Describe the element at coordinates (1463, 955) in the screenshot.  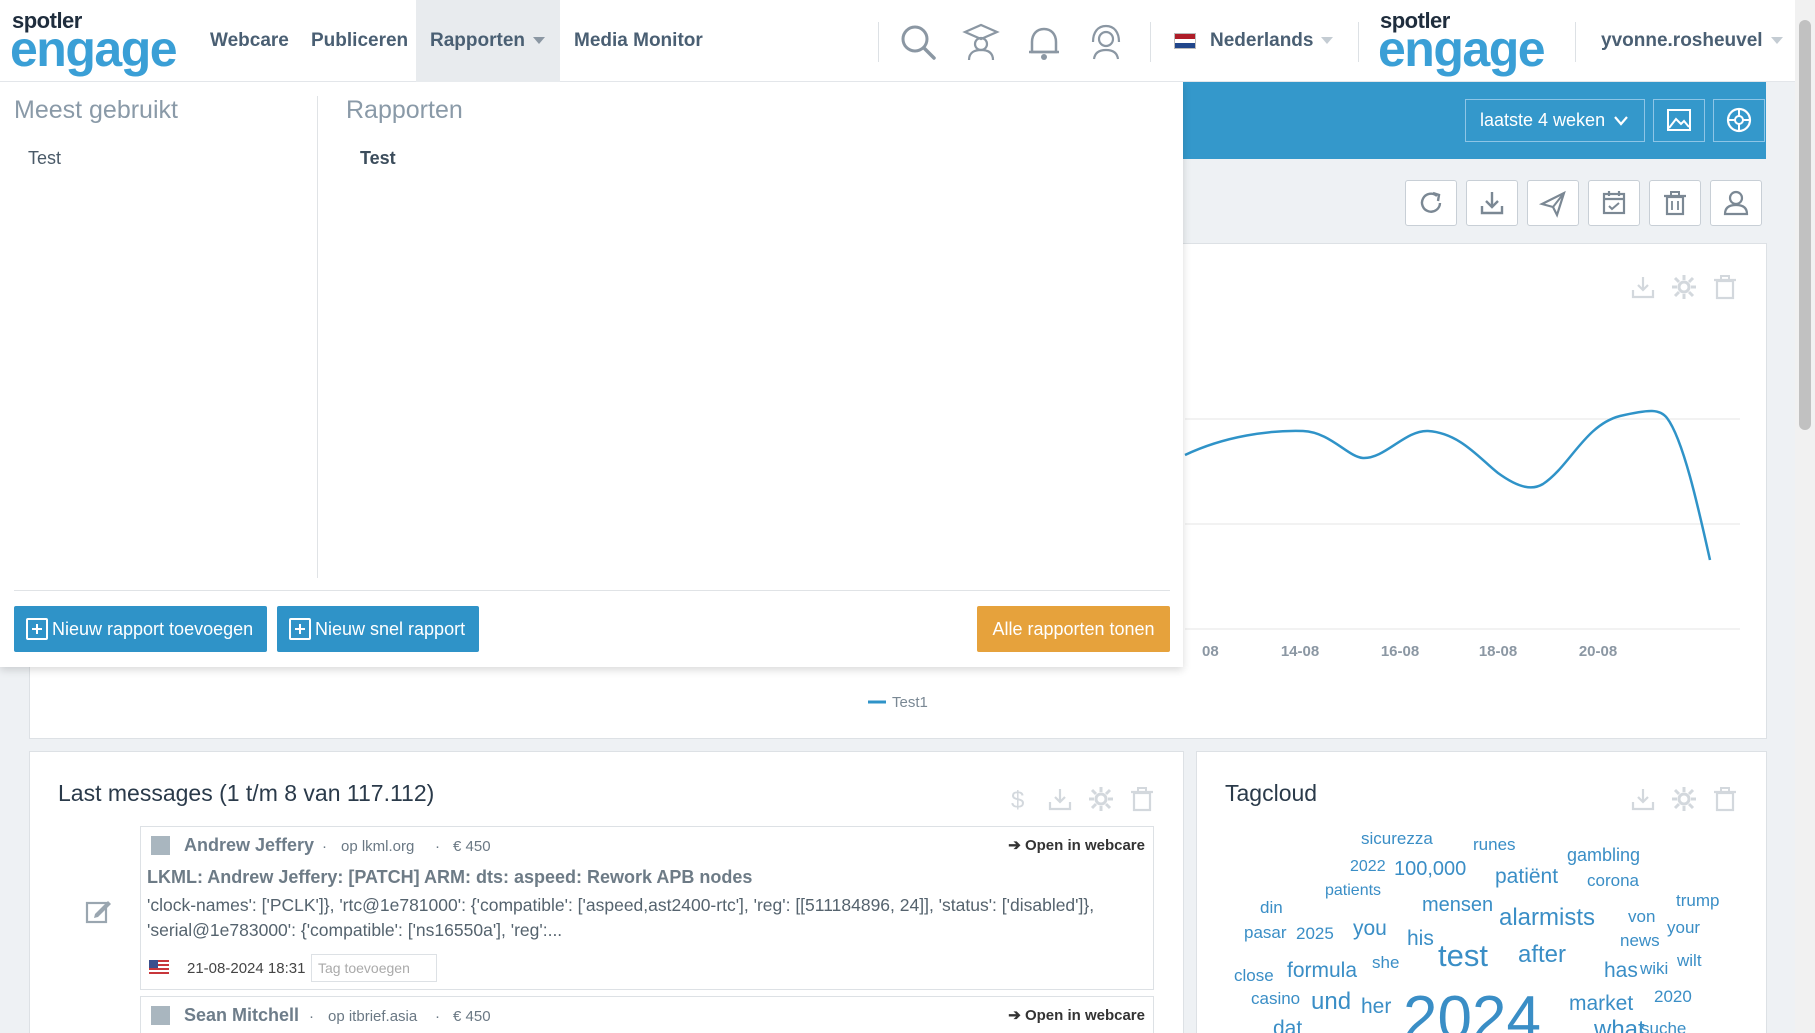
I see `tag-word: test` at that location.